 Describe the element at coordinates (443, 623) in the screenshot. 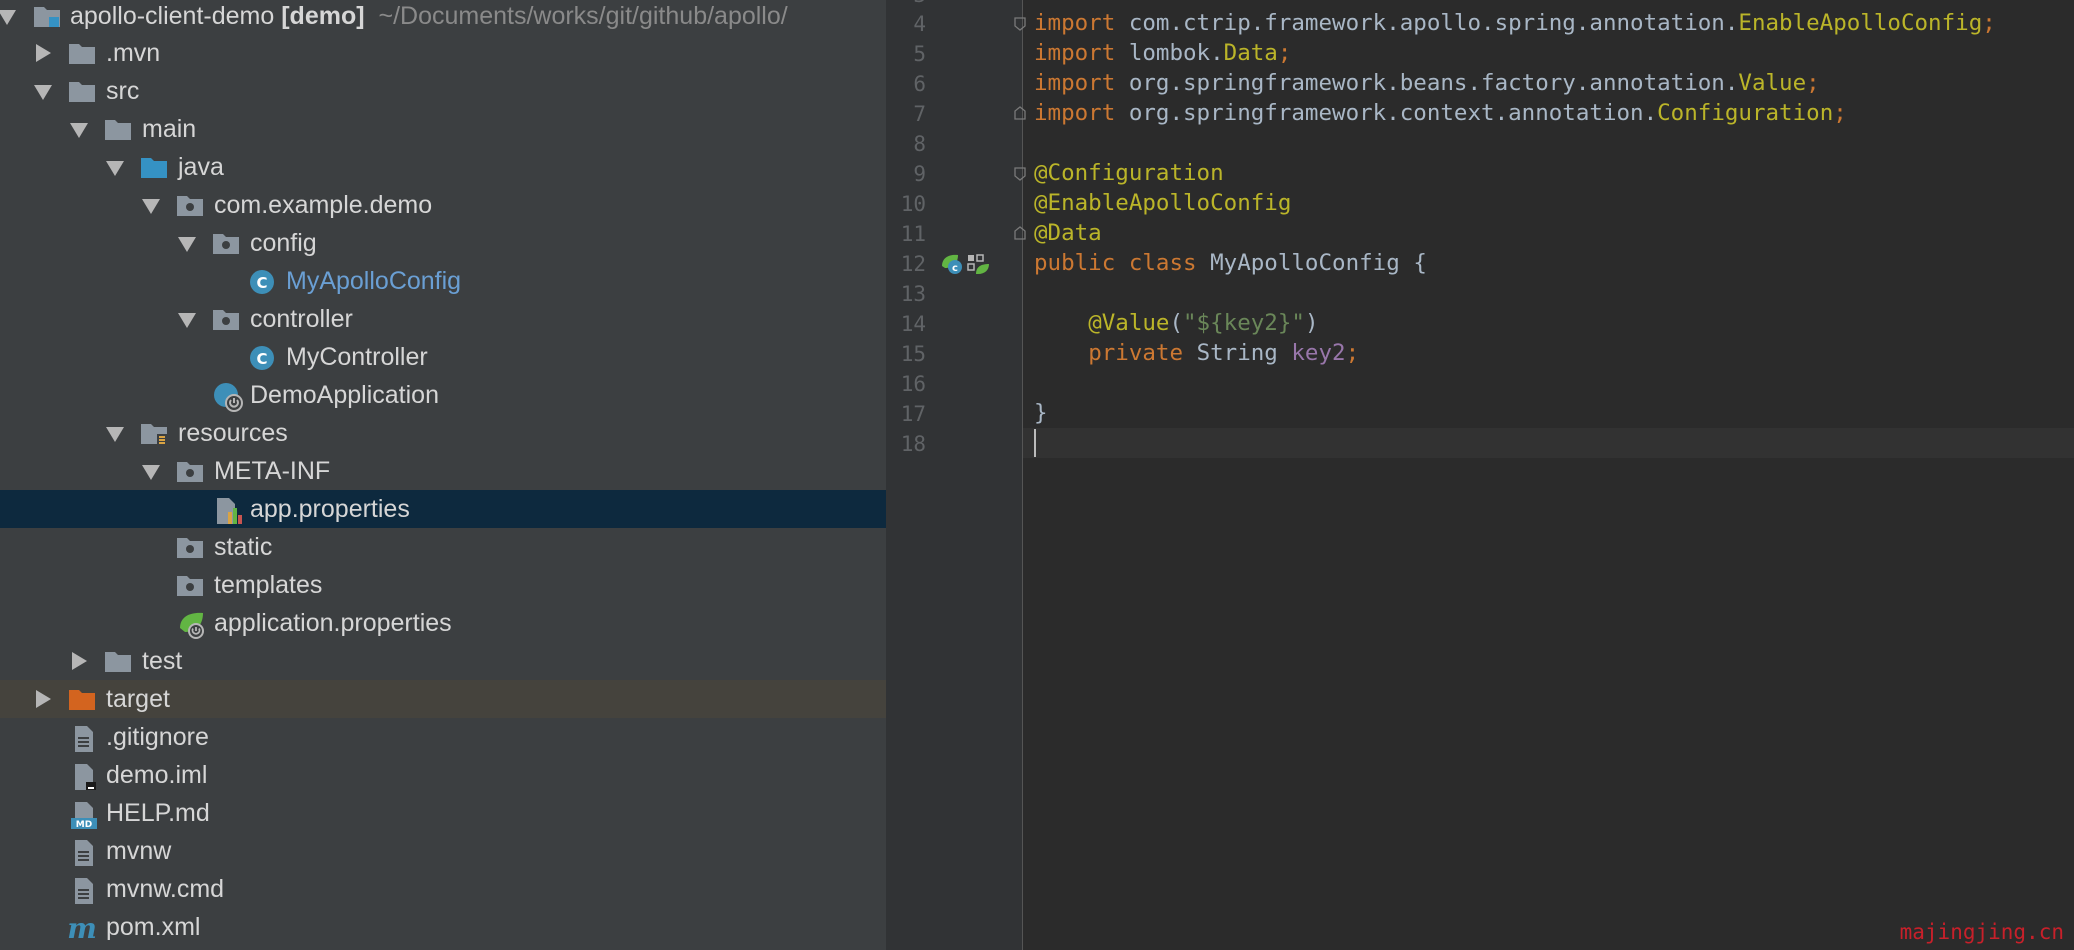

I see `tree-item-application-properties: application.properties` at that location.